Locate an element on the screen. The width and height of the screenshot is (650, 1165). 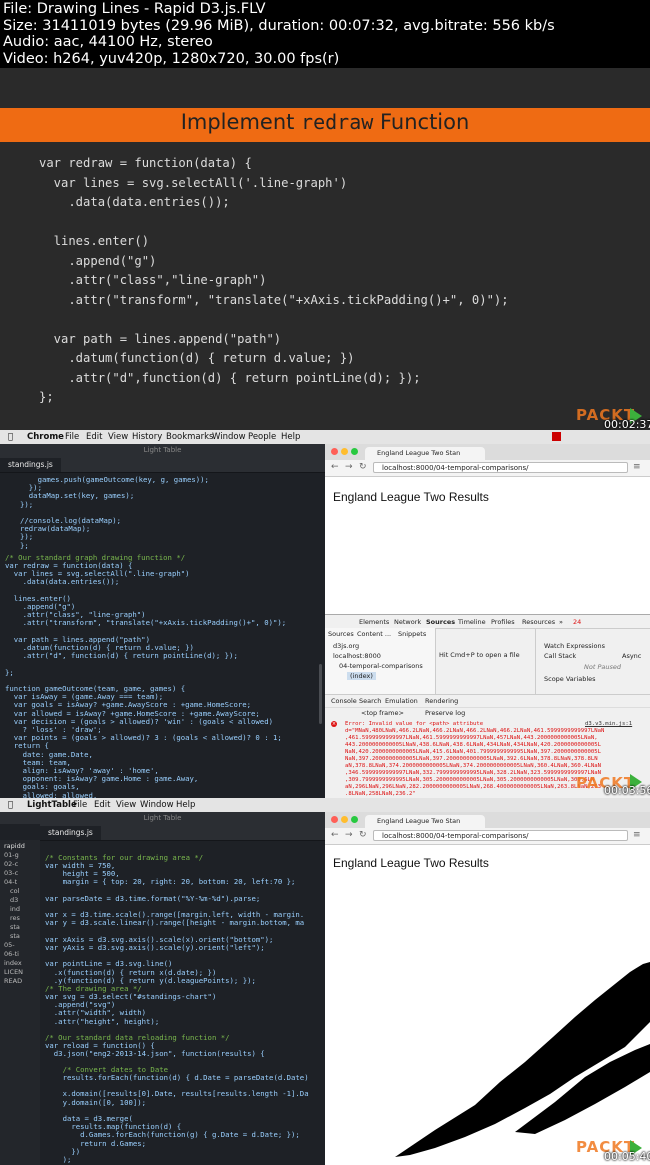
menu-lighttable: LightTable is located at coordinates (52, 805).